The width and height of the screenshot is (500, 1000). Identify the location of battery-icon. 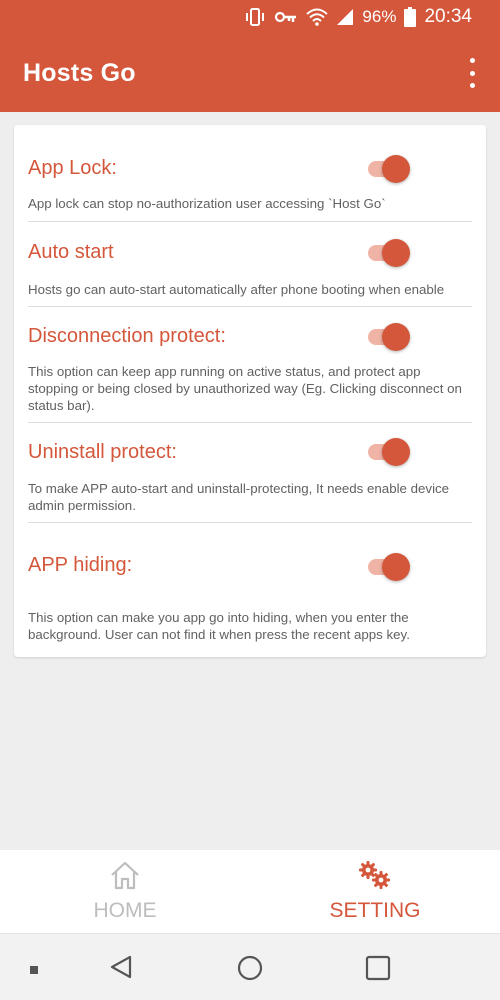
(410, 17).